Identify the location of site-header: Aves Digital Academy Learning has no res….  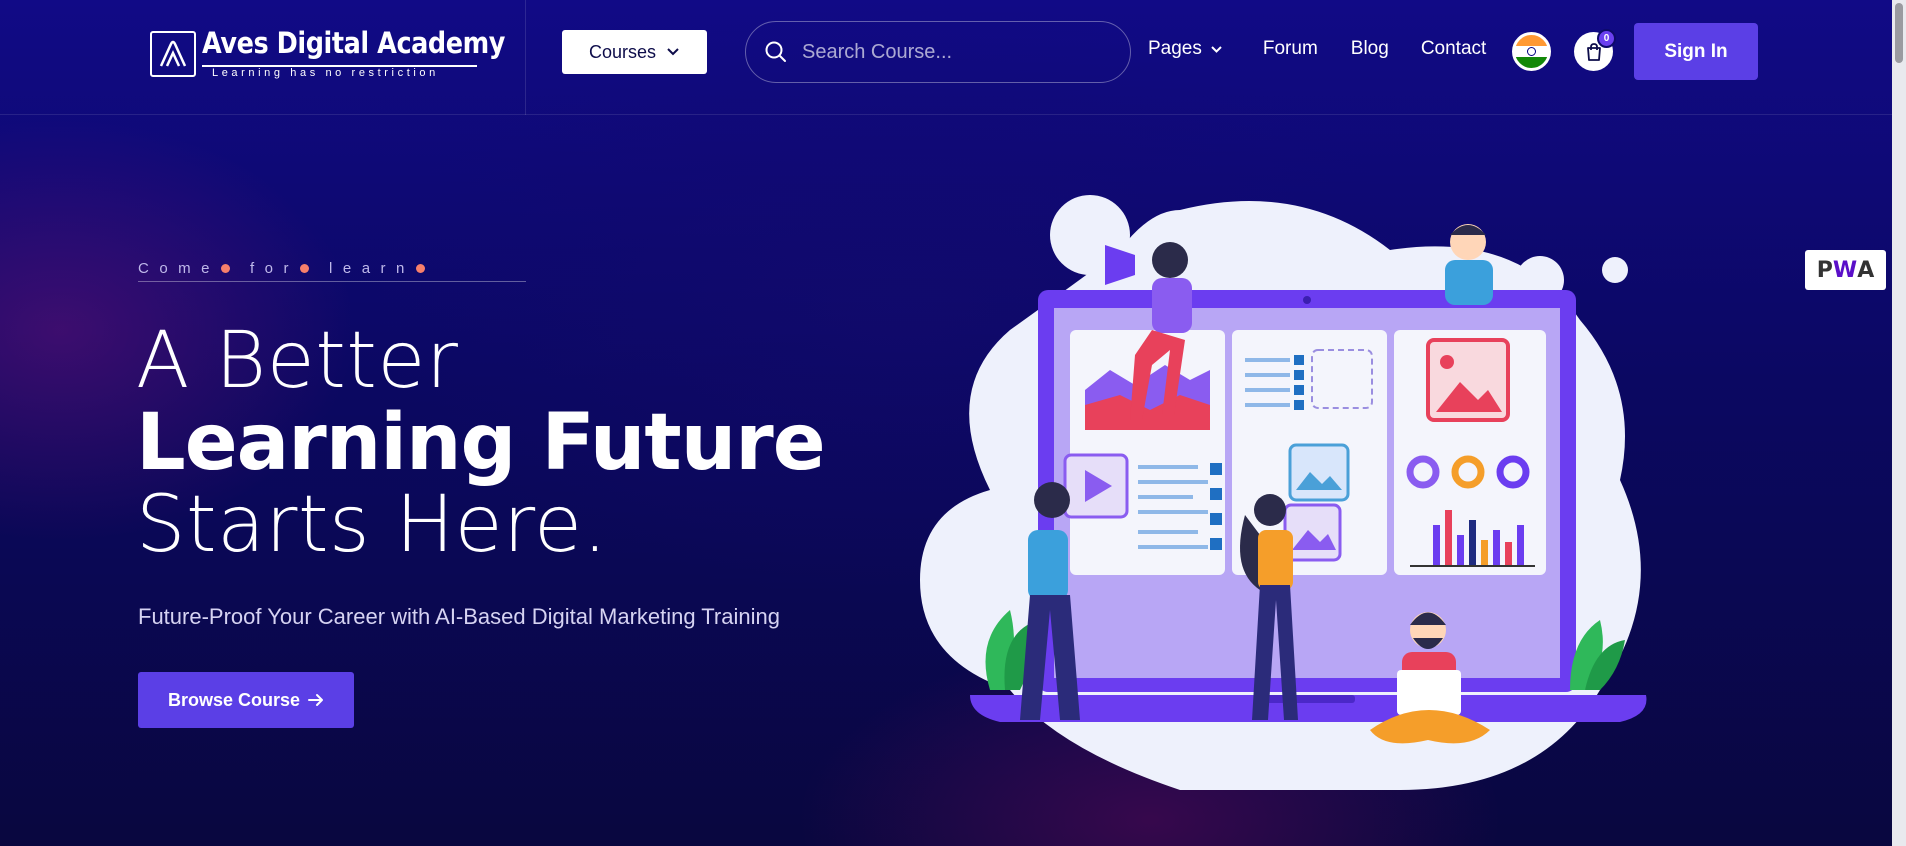
(953, 57).